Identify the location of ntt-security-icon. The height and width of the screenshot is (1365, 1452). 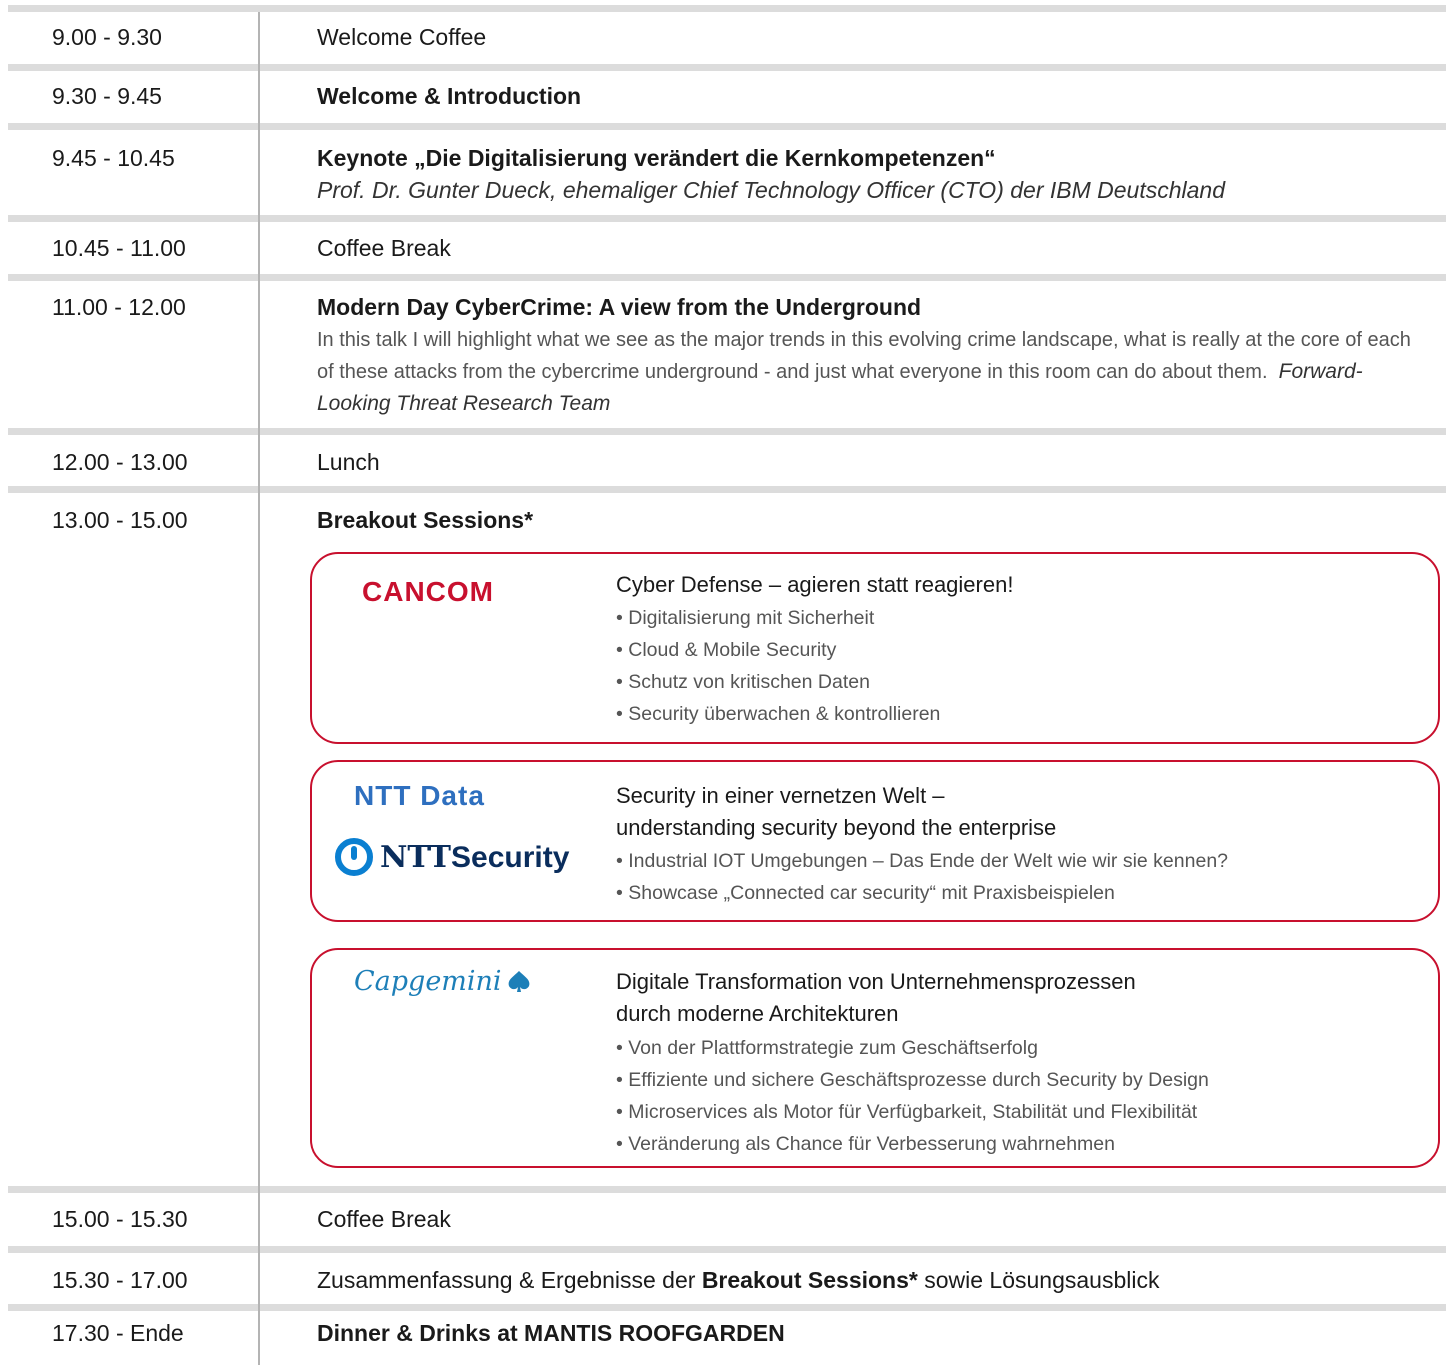
(354, 857).